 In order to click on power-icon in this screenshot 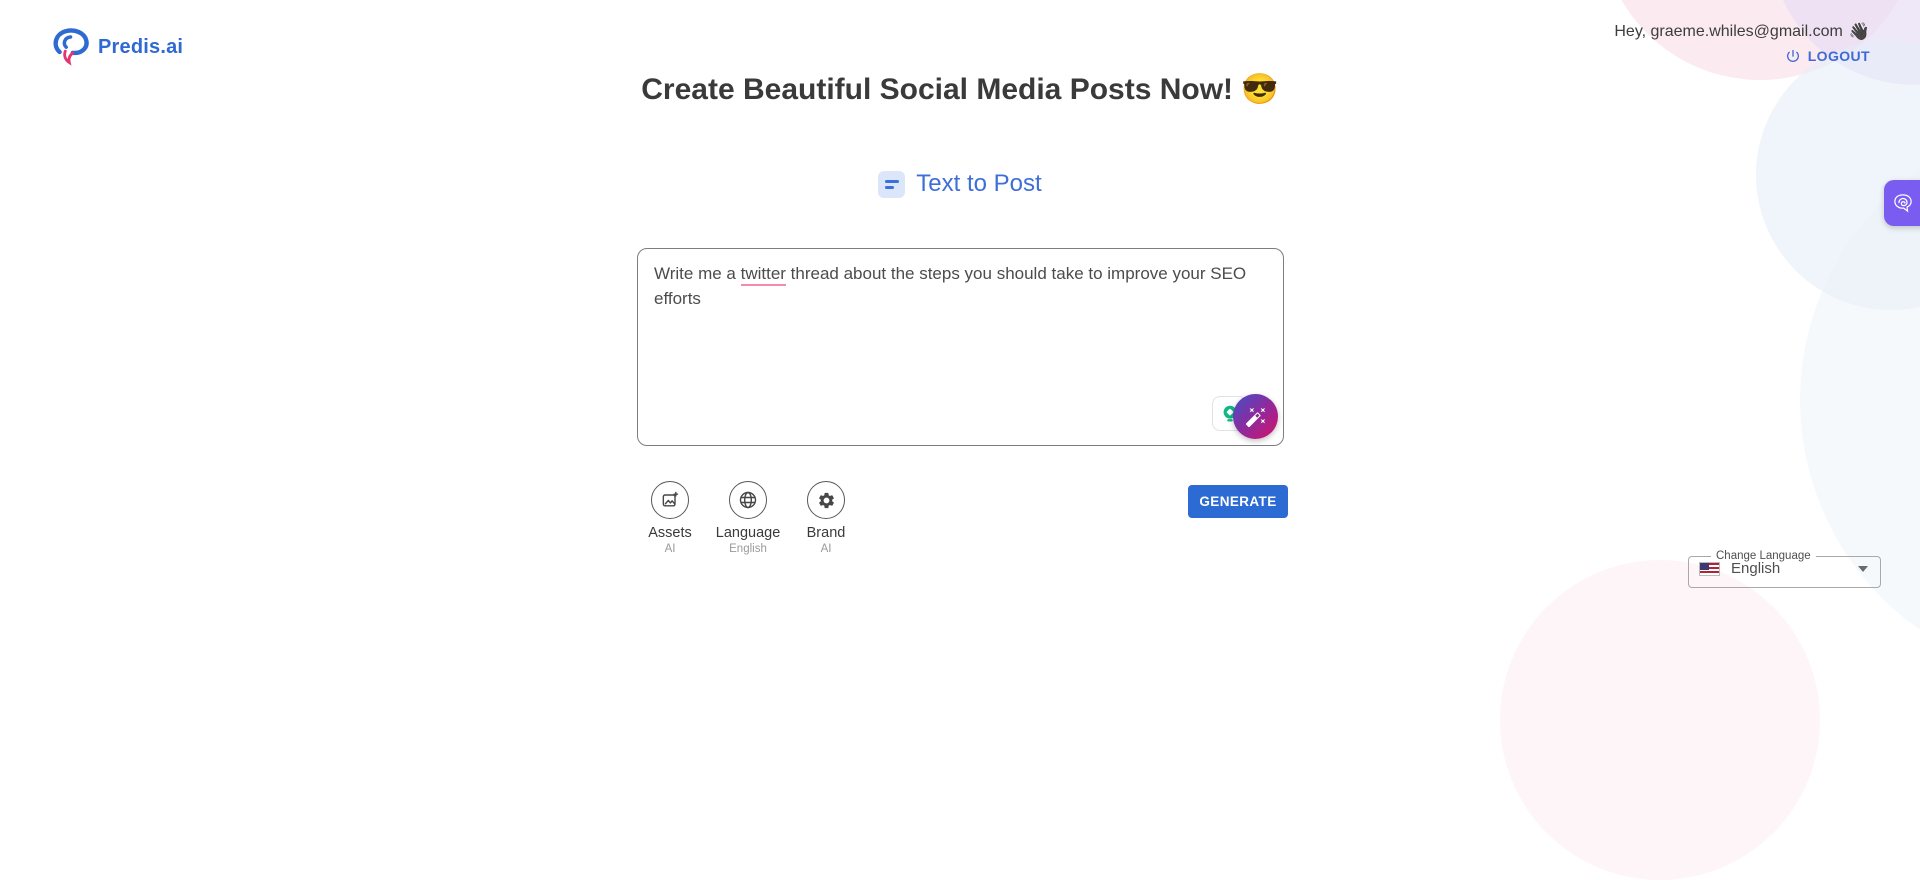, I will do `click(1793, 56)`.